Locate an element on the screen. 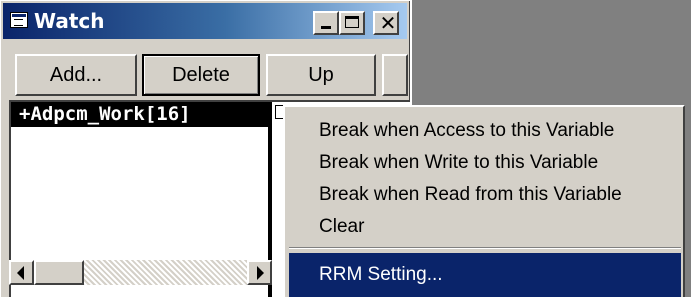 The height and width of the screenshot is (297, 691). menu-item-clear: Clear is located at coordinates (485, 227).